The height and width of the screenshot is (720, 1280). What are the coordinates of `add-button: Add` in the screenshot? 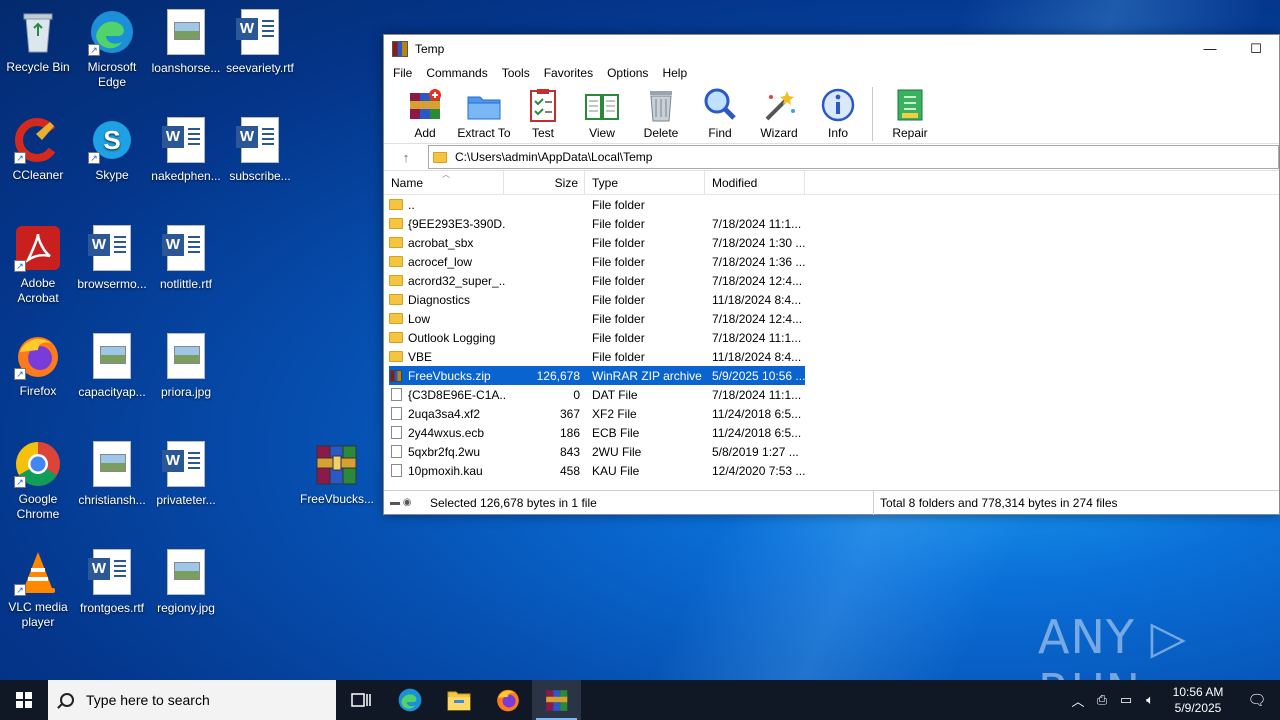 It's located at (425, 112).